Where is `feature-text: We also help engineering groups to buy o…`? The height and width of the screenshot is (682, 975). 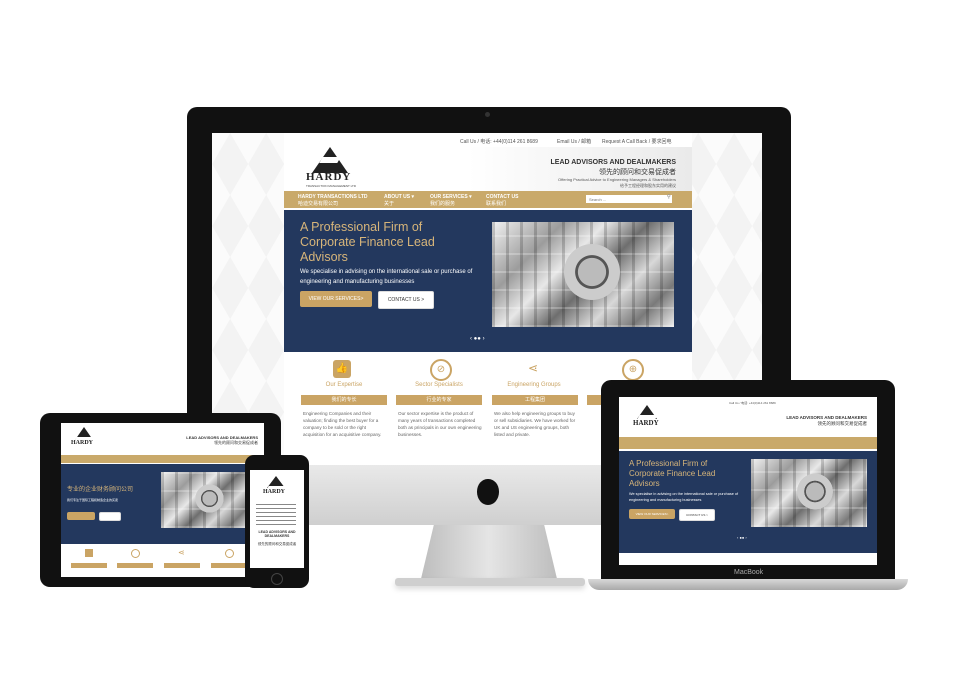 feature-text: We also help engineering groups to buy o… is located at coordinates (535, 424).